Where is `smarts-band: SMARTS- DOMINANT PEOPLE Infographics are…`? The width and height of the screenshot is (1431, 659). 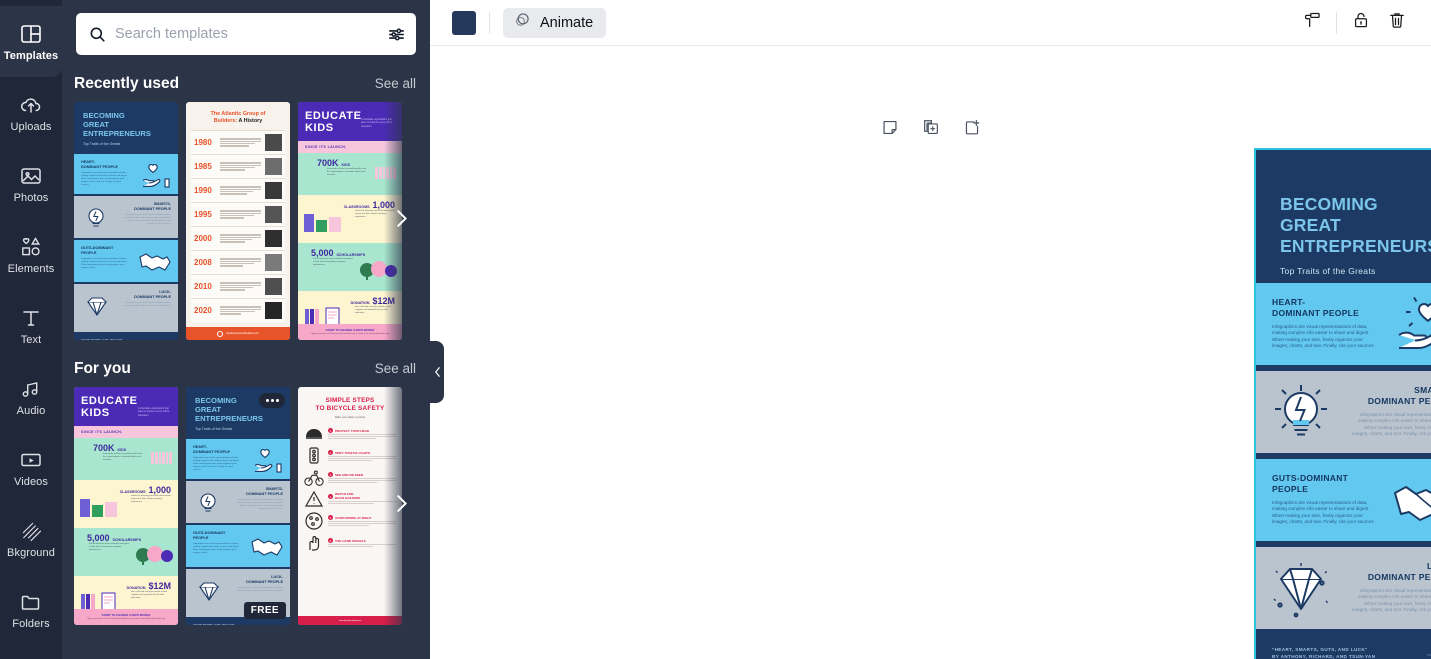 smarts-band: SMARTS- DOMINANT PEOPLE Infographics are… is located at coordinates (1343, 412).